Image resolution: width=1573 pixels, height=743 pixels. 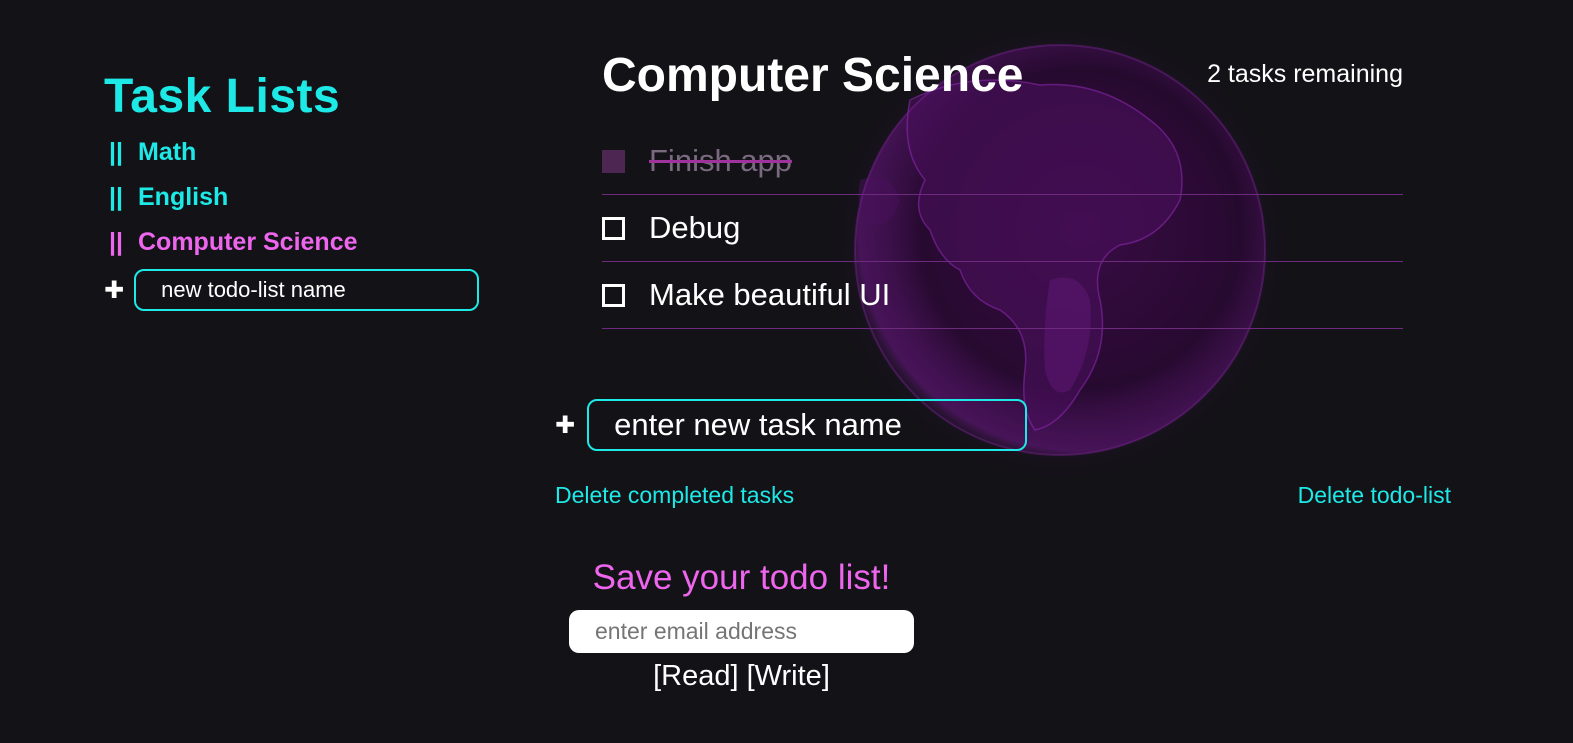 What do you see at coordinates (183, 197) in the screenshot?
I see `sidebar-item-label: English` at bounding box center [183, 197].